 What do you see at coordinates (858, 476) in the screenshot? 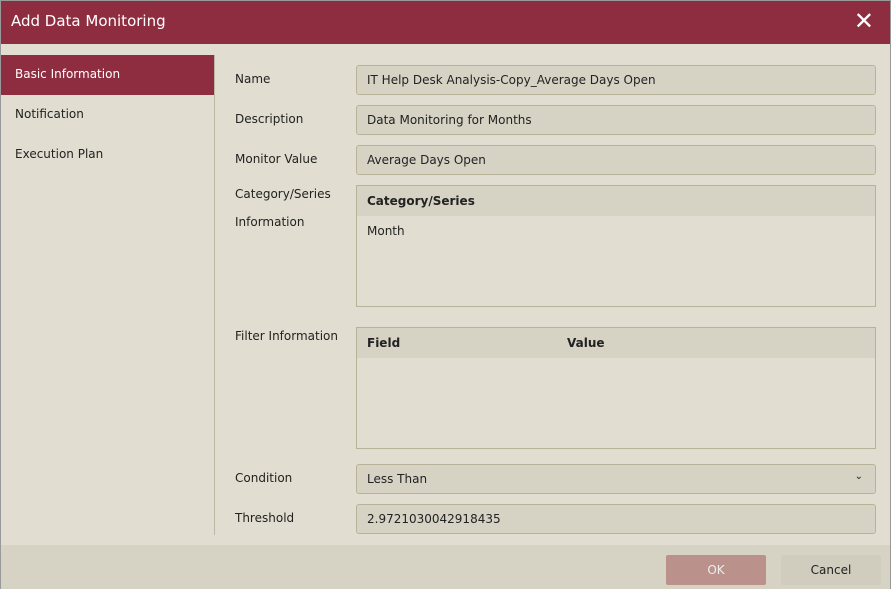
I see `chevron-down-icon: ⌄` at bounding box center [858, 476].